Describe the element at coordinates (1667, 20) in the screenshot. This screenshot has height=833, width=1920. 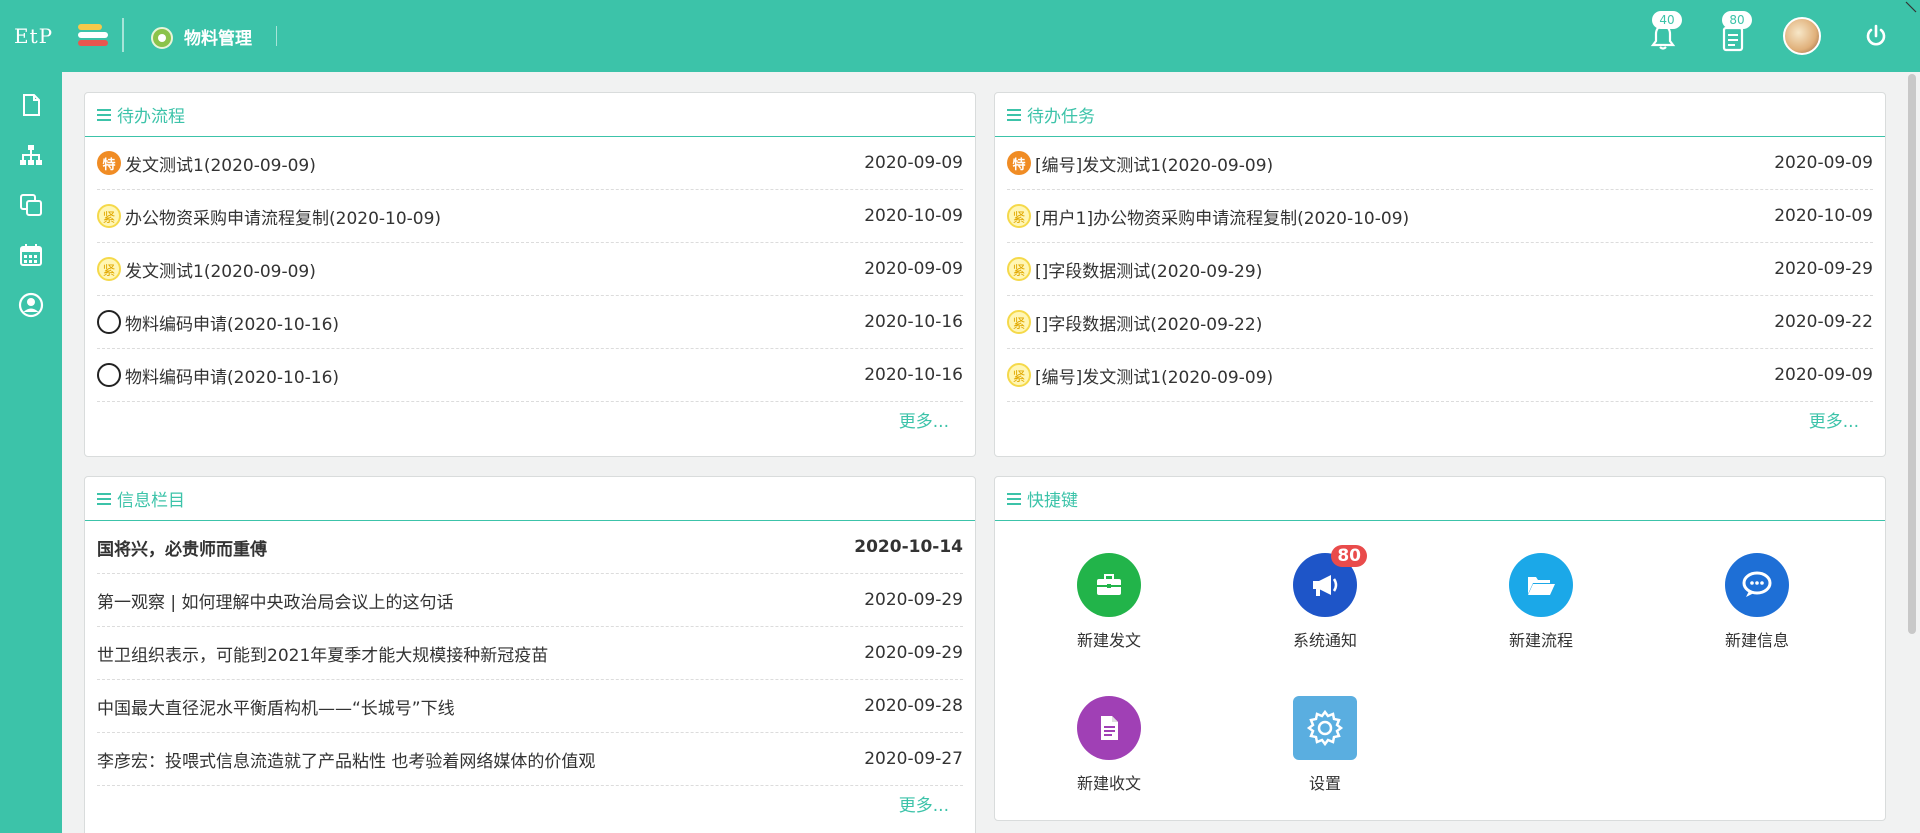
I see `notifications-badge: 40` at that location.